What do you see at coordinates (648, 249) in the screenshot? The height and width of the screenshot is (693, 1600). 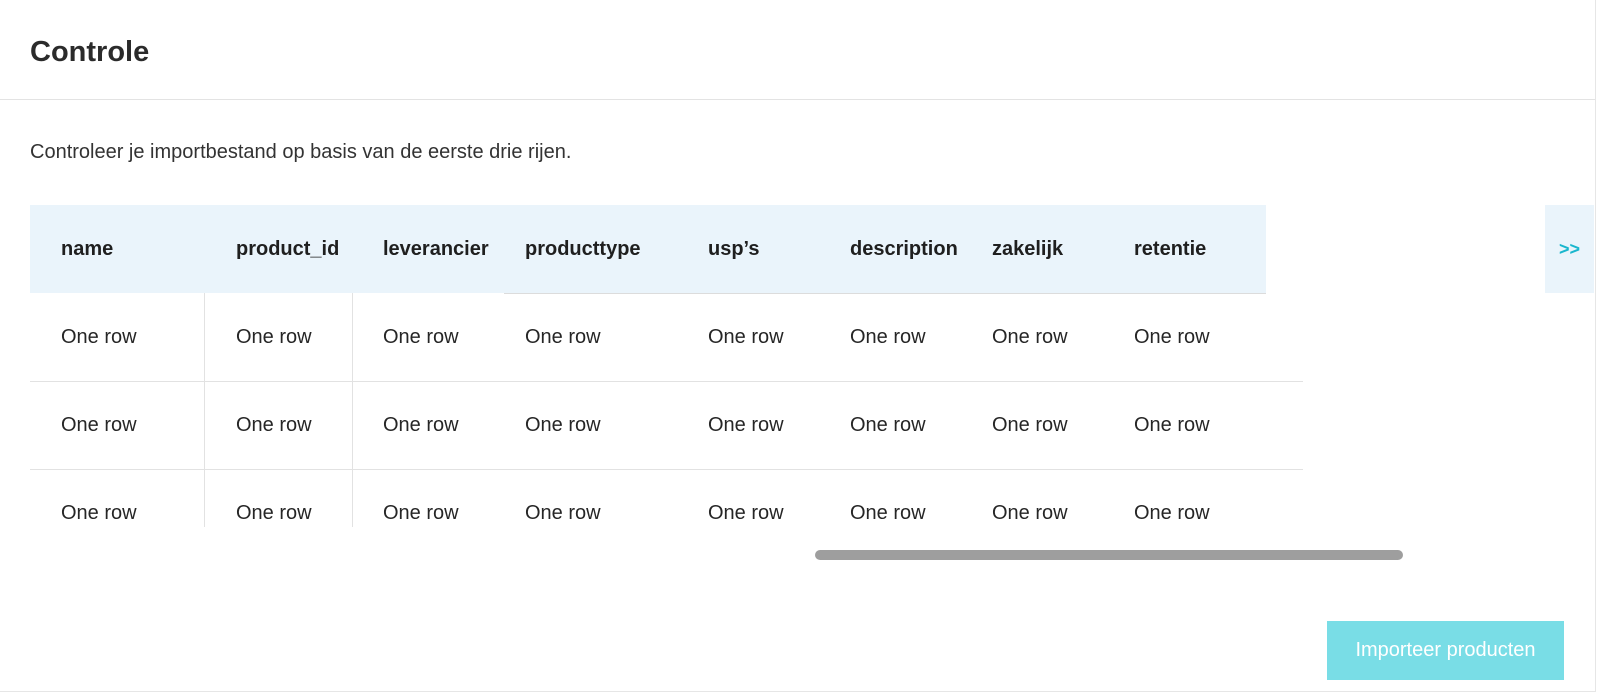 I see `table-header-row` at bounding box center [648, 249].